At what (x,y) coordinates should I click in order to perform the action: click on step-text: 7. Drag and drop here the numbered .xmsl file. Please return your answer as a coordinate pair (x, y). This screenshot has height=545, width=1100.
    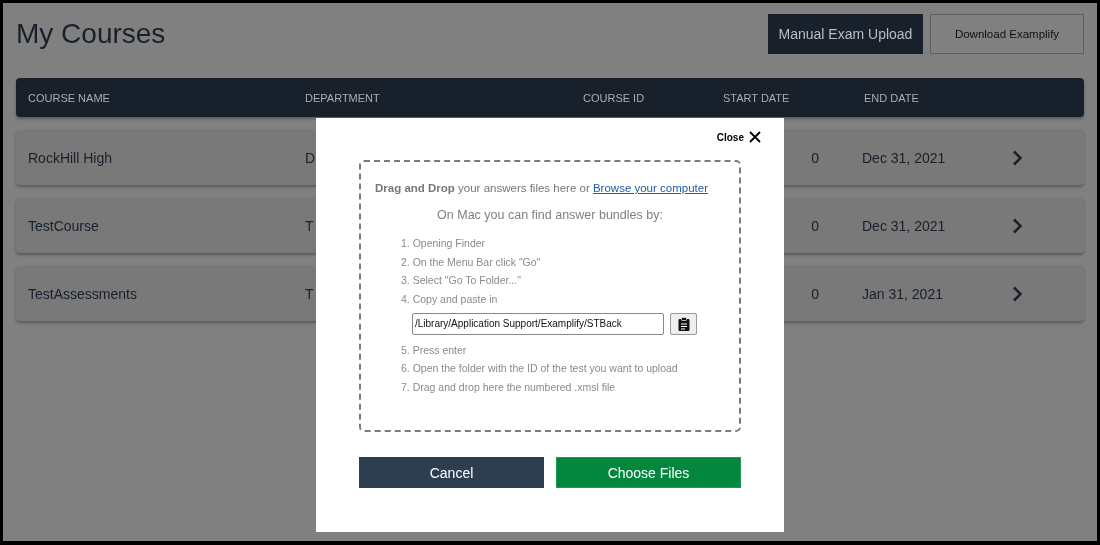
    Looking at the image, I should click on (509, 387).